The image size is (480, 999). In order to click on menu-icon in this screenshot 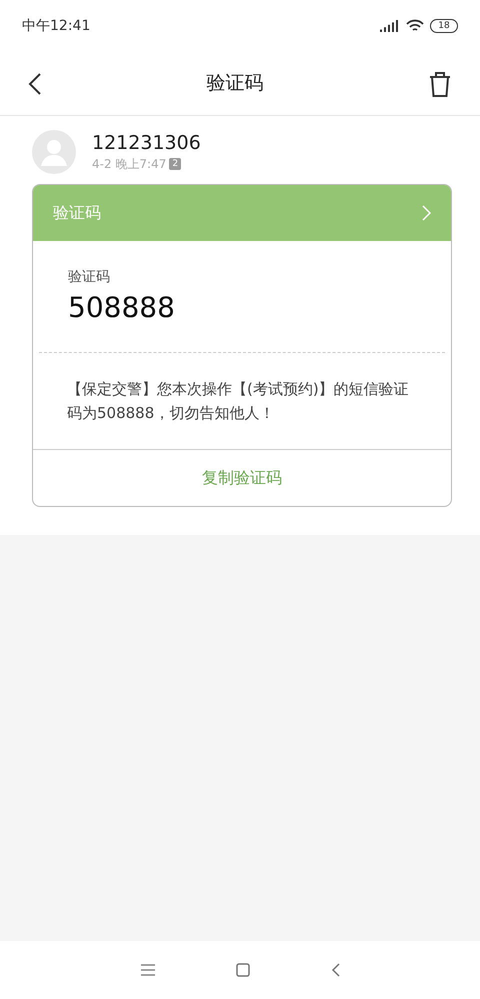, I will do `click(147, 970)`.